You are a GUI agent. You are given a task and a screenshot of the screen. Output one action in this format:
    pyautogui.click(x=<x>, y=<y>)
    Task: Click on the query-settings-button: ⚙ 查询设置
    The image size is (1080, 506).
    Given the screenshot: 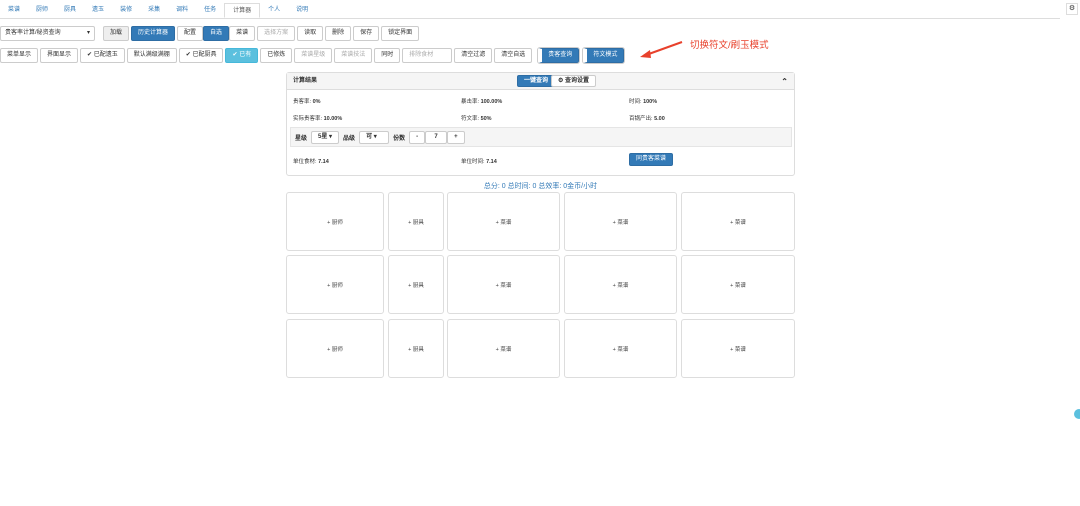 What is the action you would take?
    pyautogui.click(x=574, y=81)
    